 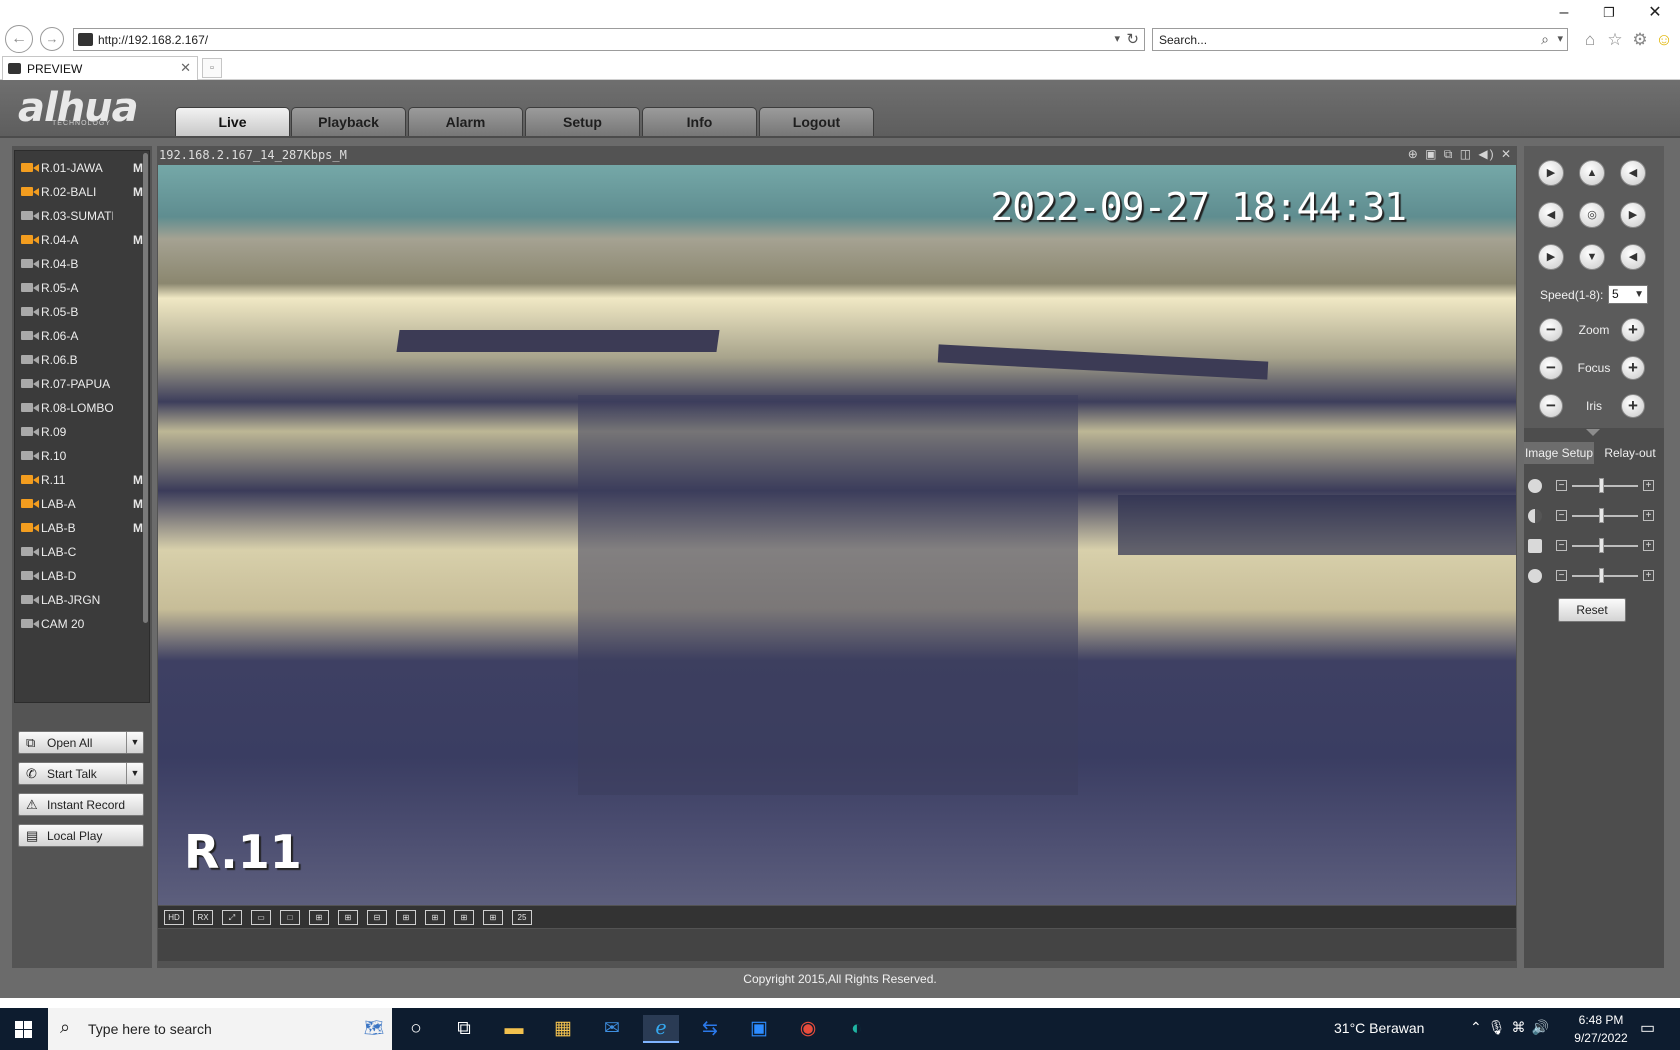 What do you see at coordinates (1609, 13) in the screenshot?
I see `restore-icon: ❐` at bounding box center [1609, 13].